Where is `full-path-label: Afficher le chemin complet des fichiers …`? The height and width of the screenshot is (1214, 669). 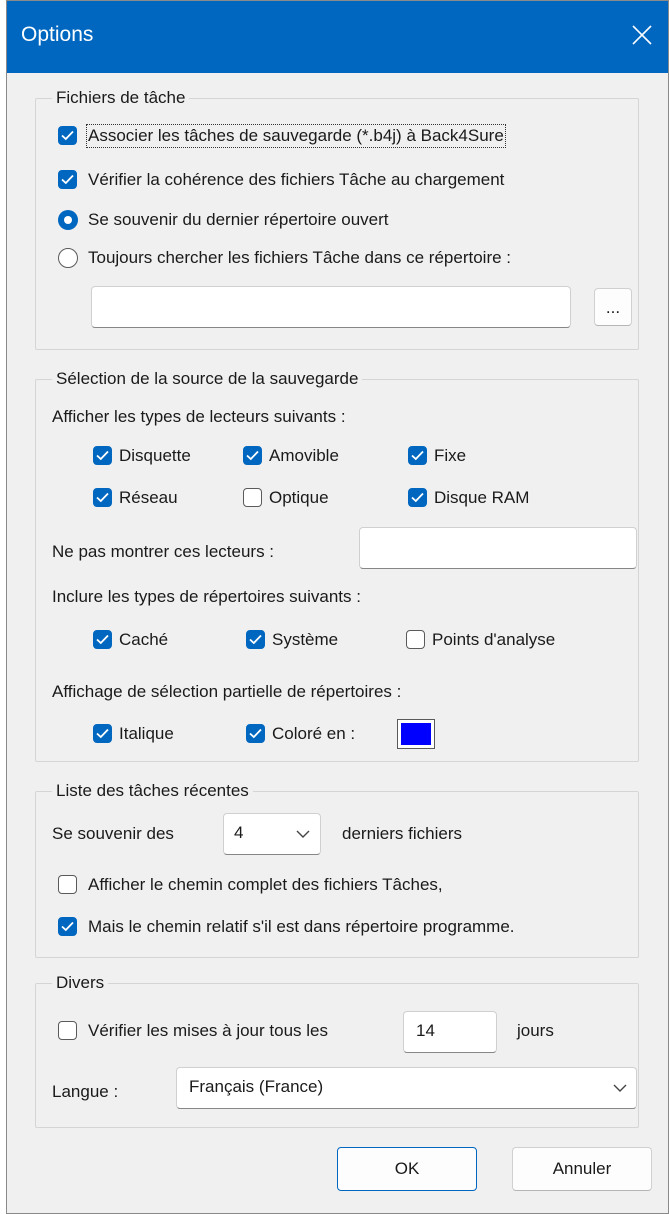 full-path-label: Afficher le chemin complet des fichiers … is located at coordinates (265, 885).